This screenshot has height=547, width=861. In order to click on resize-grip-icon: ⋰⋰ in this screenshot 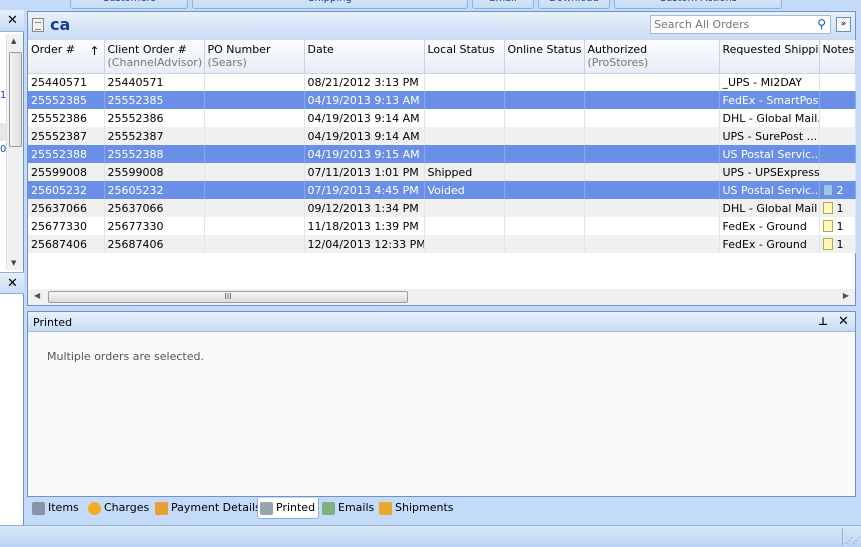, I will do `click(852, 540)`.